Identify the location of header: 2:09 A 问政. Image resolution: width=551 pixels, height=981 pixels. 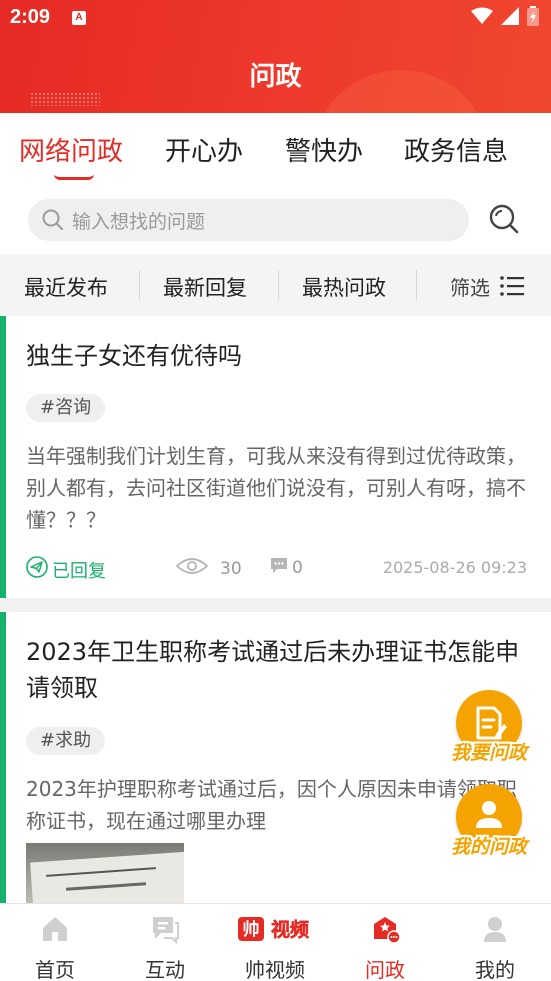
(275, 56).